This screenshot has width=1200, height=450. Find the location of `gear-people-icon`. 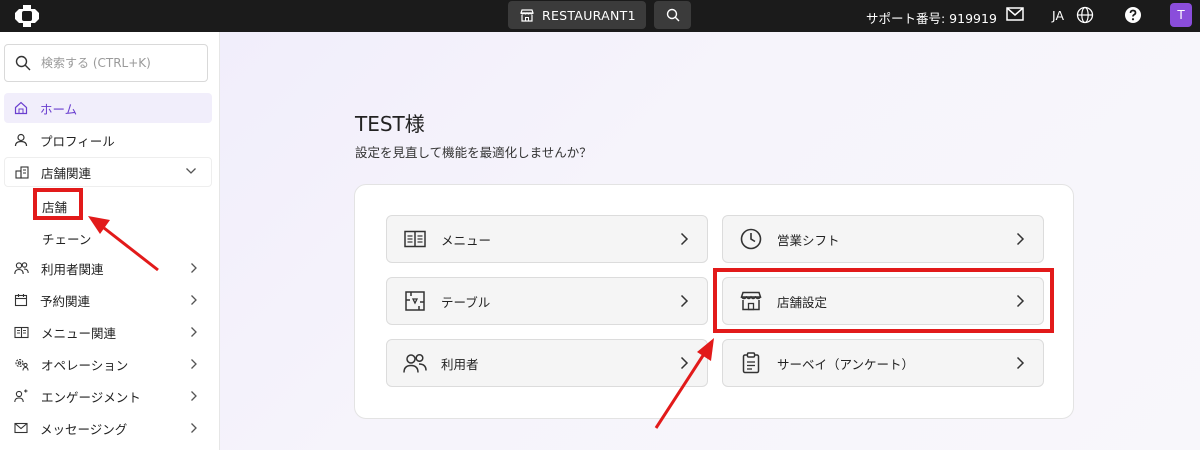

gear-people-icon is located at coordinates (22, 364).